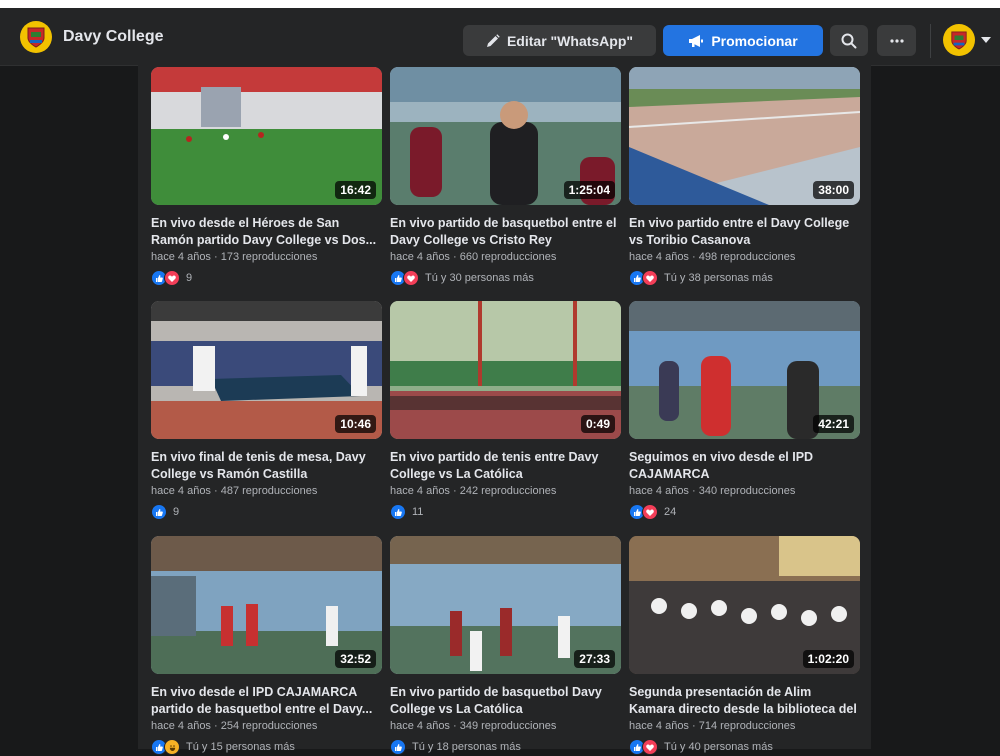 The width and height of the screenshot is (1000, 756). I want to click on video-views: 254 reproducciones, so click(269, 726).